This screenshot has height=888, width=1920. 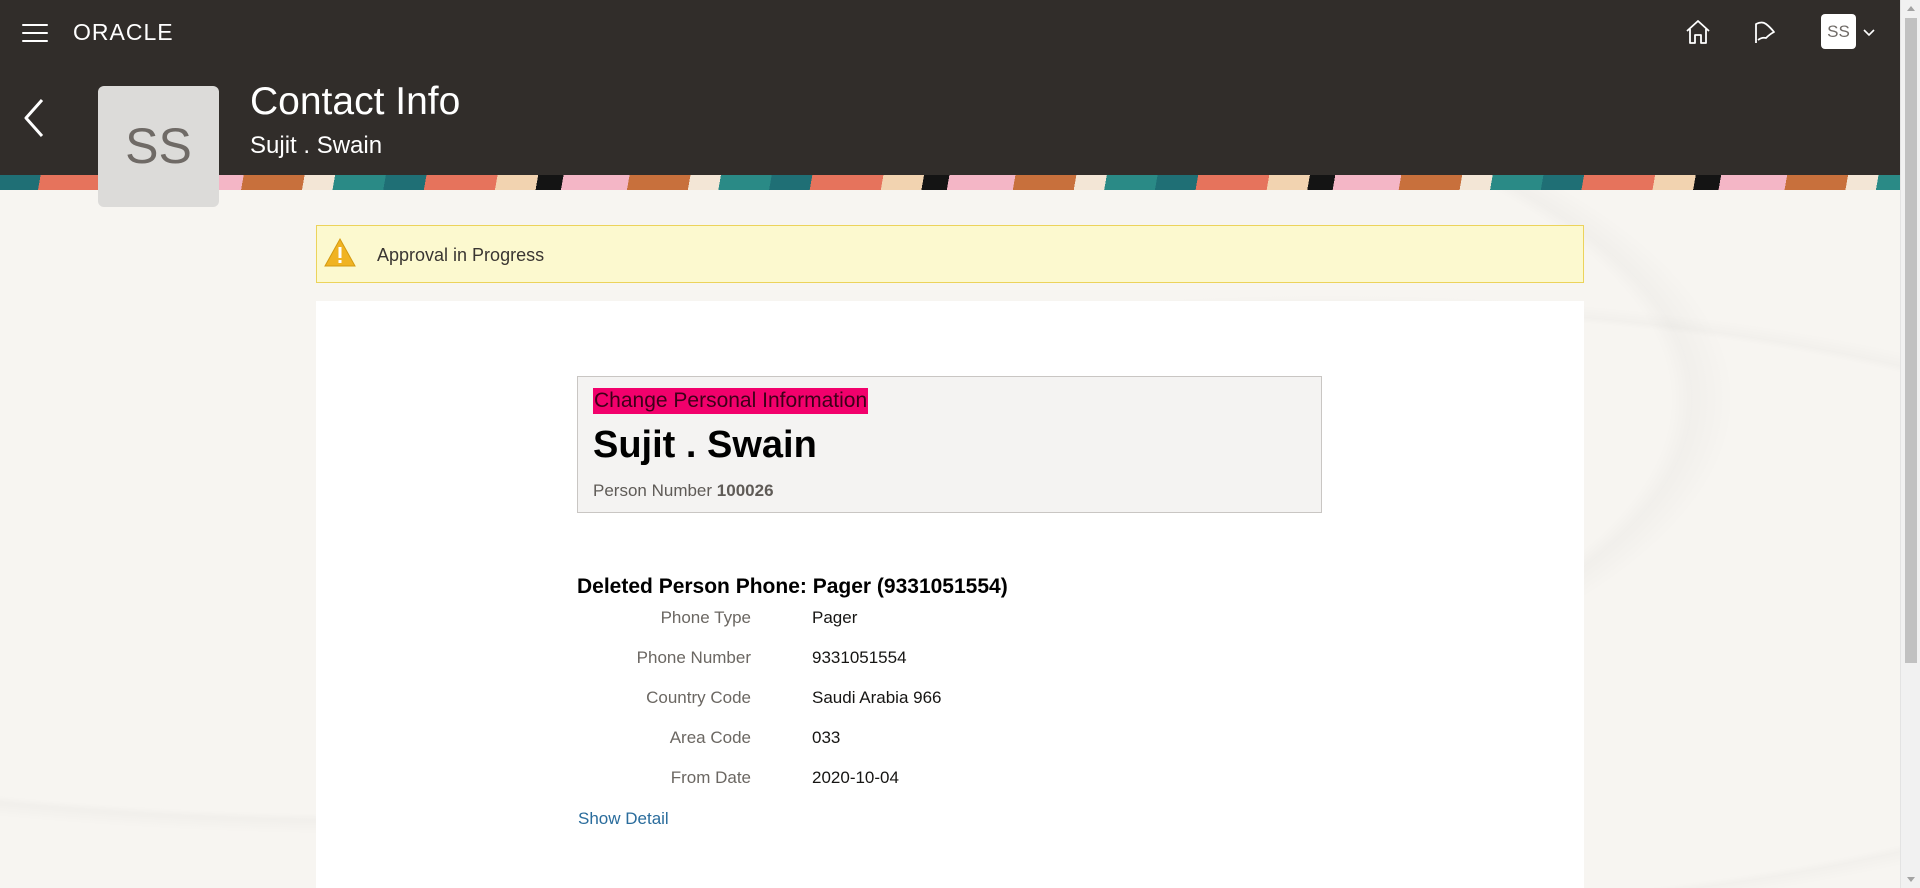 What do you see at coordinates (653, 490) in the screenshot?
I see `person-number-label: Person Number` at bounding box center [653, 490].